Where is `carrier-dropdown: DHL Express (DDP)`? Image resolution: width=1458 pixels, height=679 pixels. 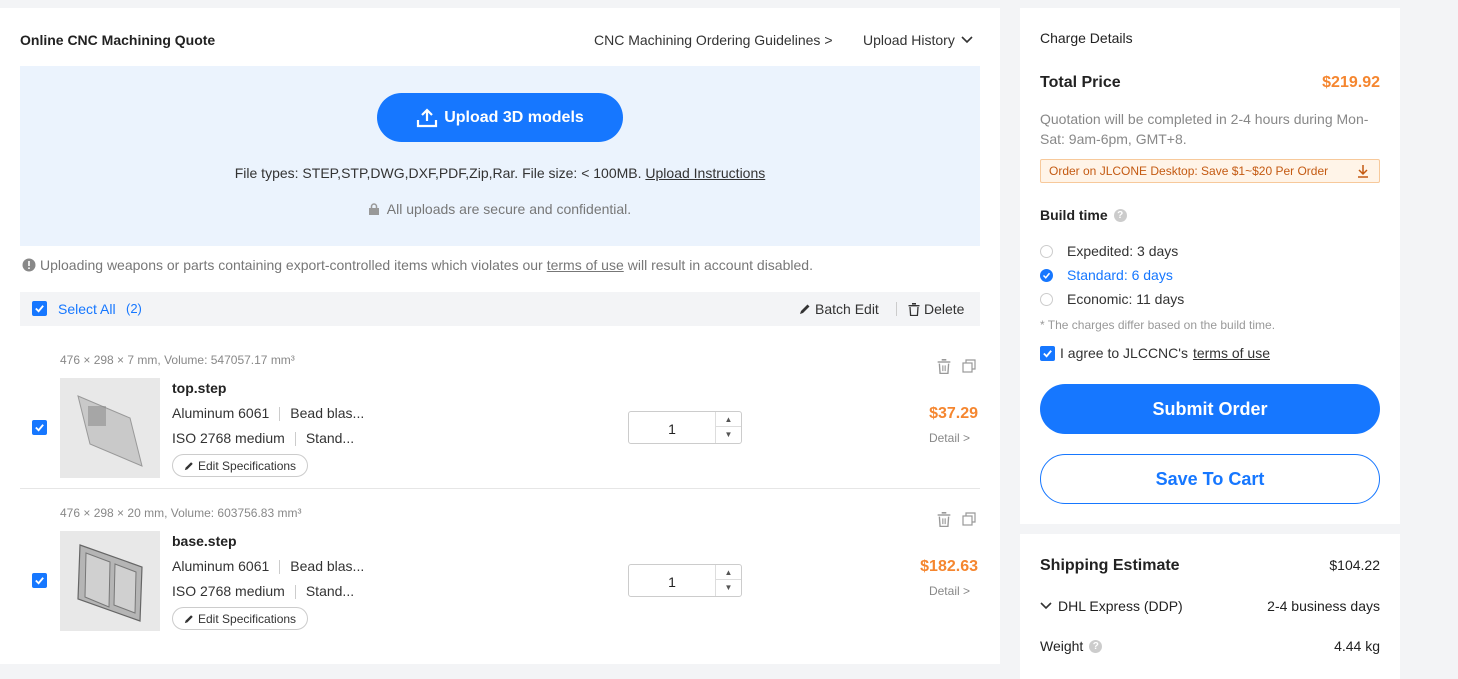 carrier-dropdown: DHL Express (DDP) is located at coordinates (1111, 606).